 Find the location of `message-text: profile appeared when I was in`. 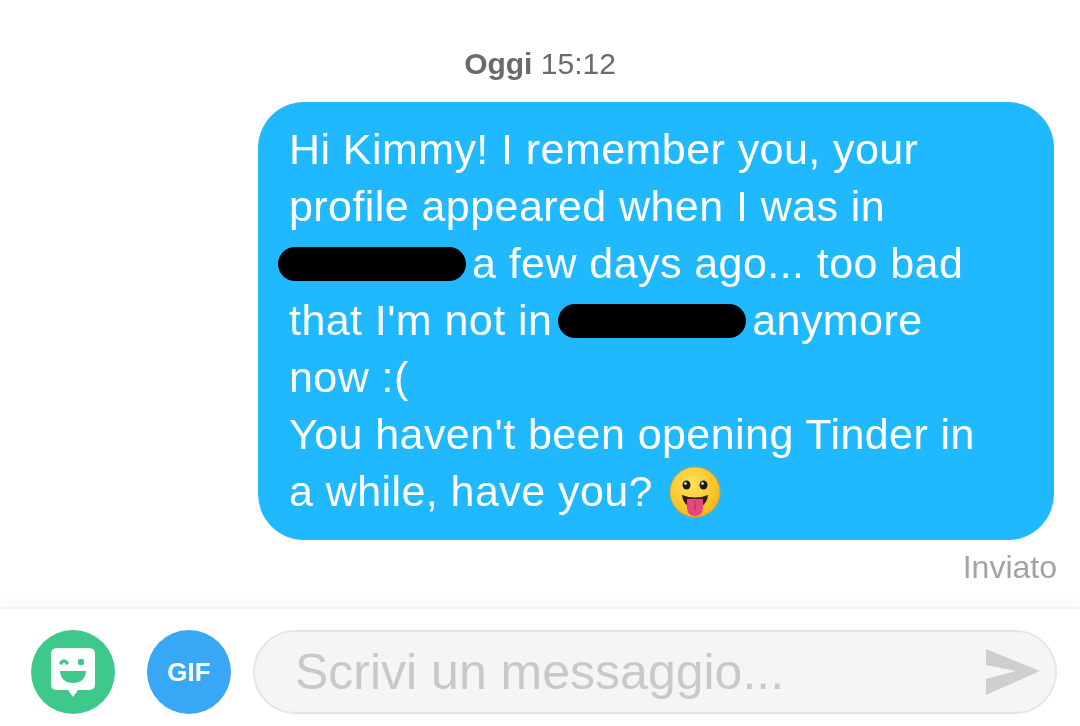

message-text: profile appeared when I was in is located at coordinates (587, 206).